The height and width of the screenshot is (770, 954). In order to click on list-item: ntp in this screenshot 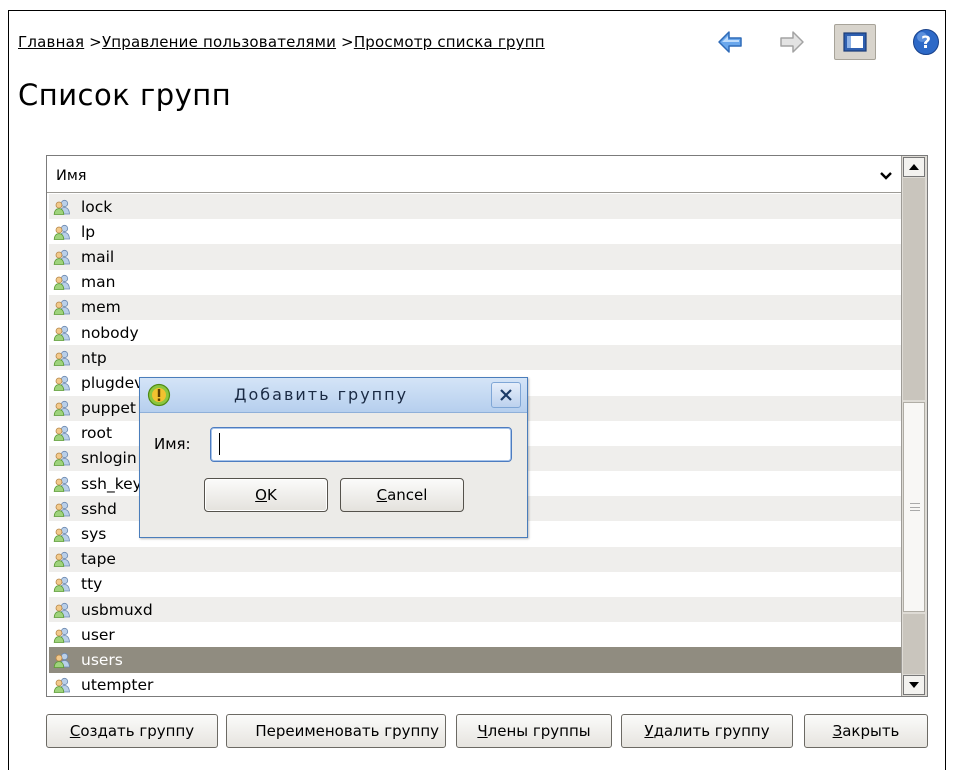, I will do `click(476, 358)`.